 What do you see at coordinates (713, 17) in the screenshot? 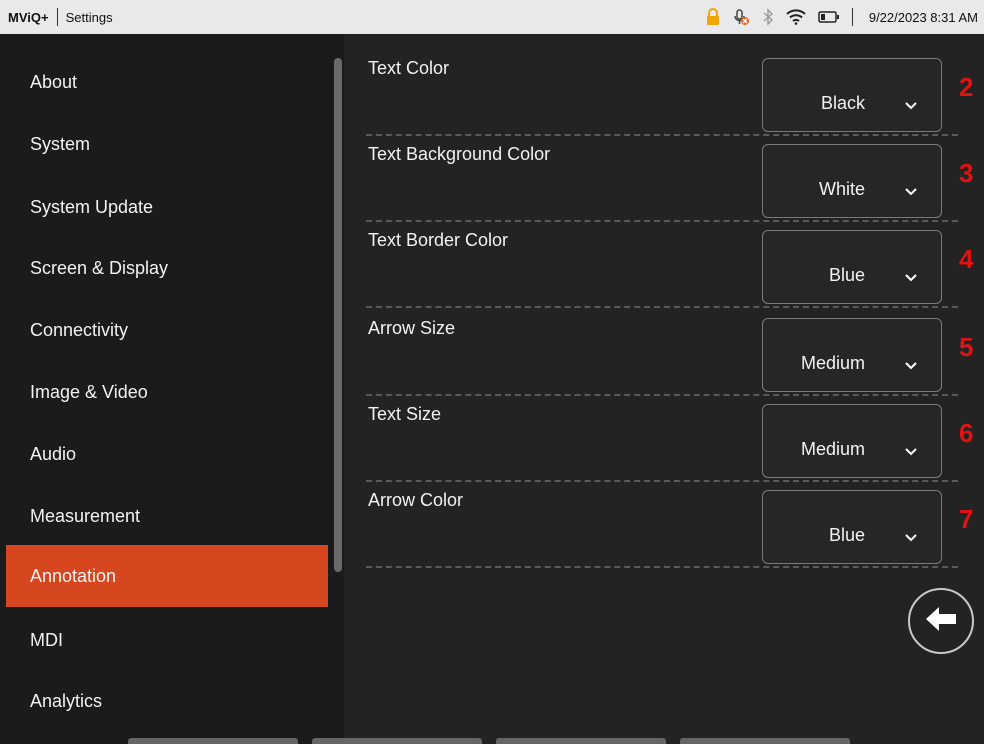
I see `lock-icon` at bounding box center [713, 17].